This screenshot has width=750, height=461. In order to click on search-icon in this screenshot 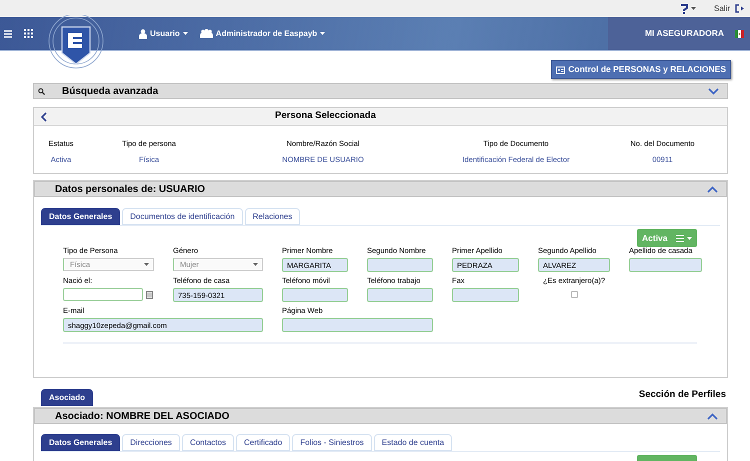, I will do `click(41, 91)`.